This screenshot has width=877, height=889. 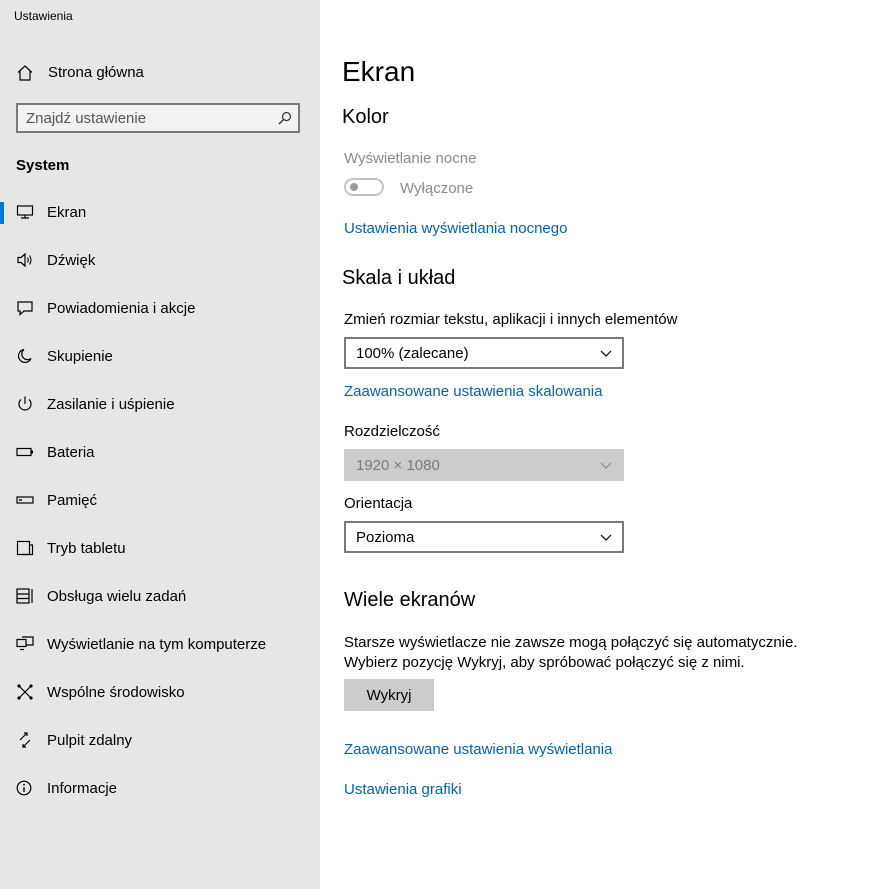 What do you see at coordinates (25, 404) in the screenshot?
I see `power-icon` at bounding box center [25, 404].